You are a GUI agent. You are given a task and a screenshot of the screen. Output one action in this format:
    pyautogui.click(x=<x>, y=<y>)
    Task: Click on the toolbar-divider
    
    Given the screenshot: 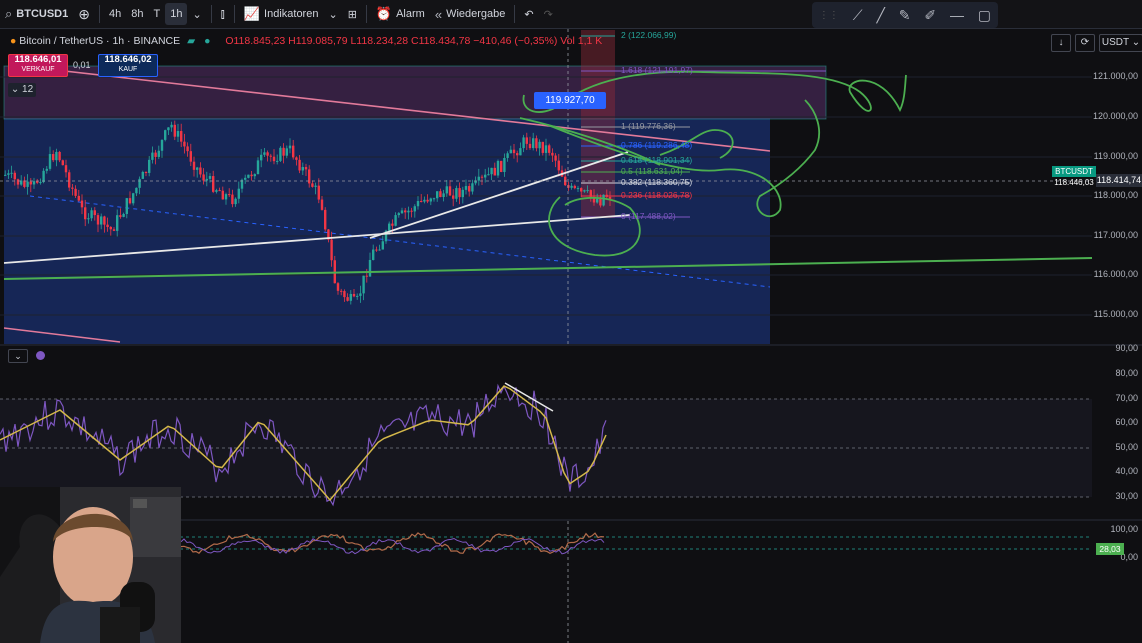 What is the action you would take?
    pyautogui.click(x=234, y=14)
    